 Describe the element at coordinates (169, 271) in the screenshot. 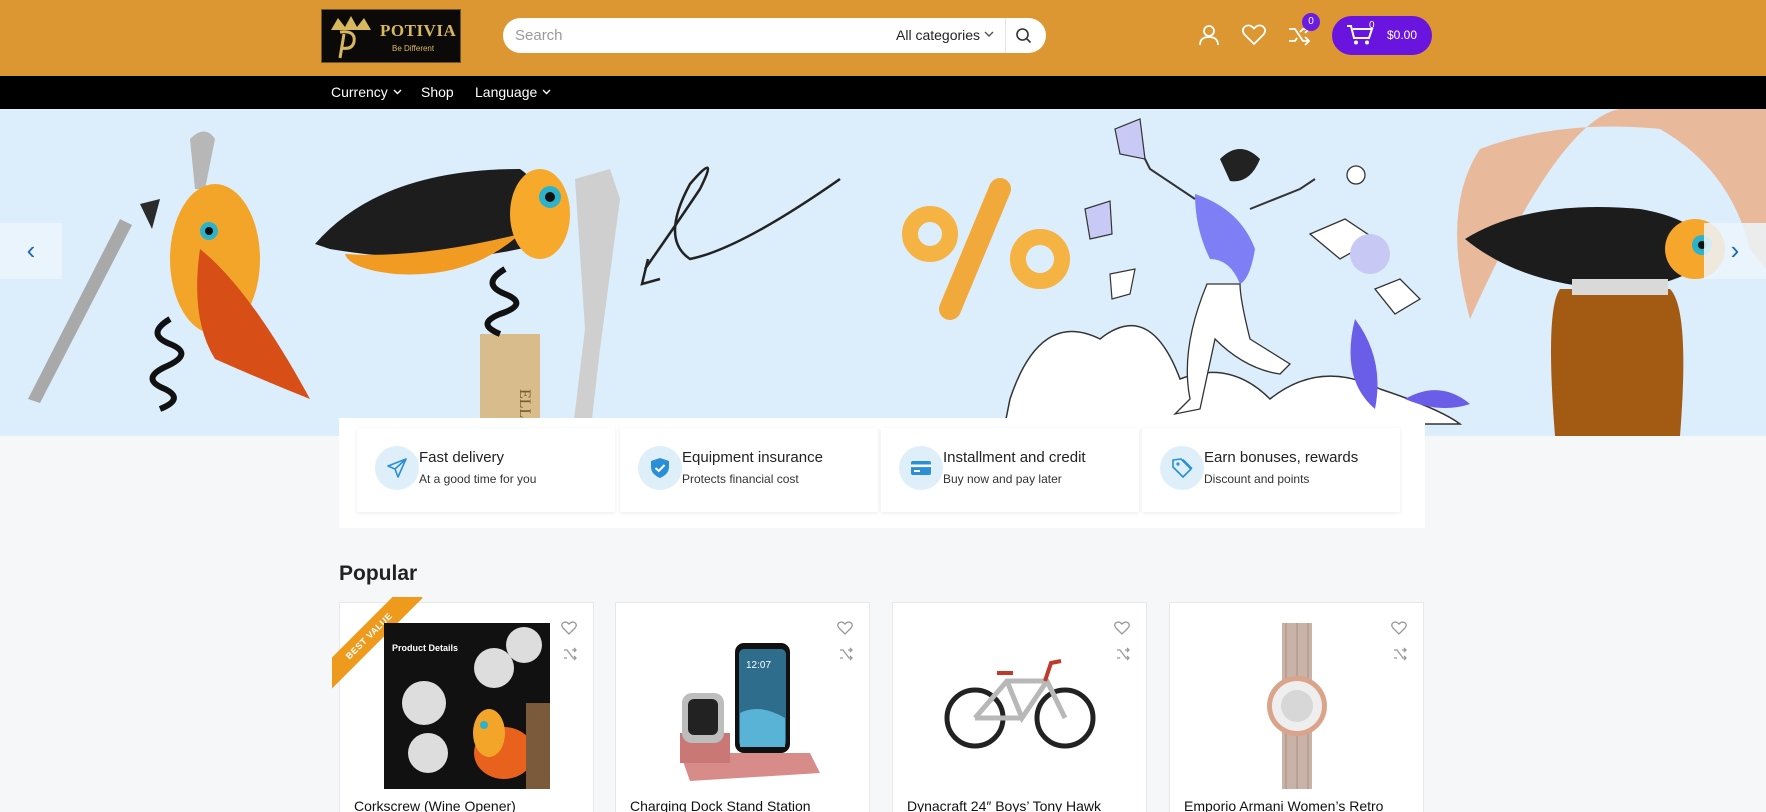

I see `toucan-corkscrew-left-image` at that location.